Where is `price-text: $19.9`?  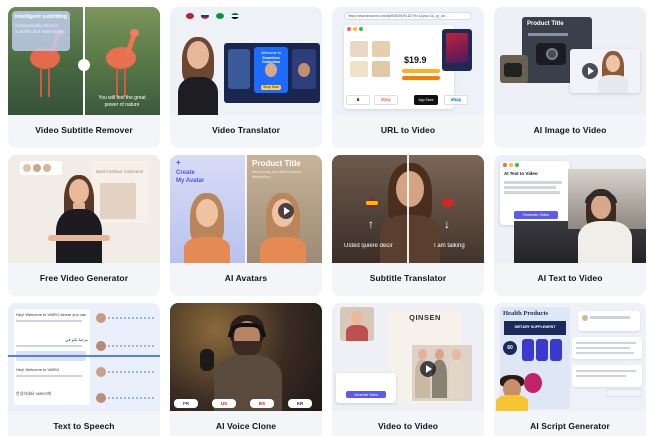 price-text: $19.9 is located at coordinates (415, 60).